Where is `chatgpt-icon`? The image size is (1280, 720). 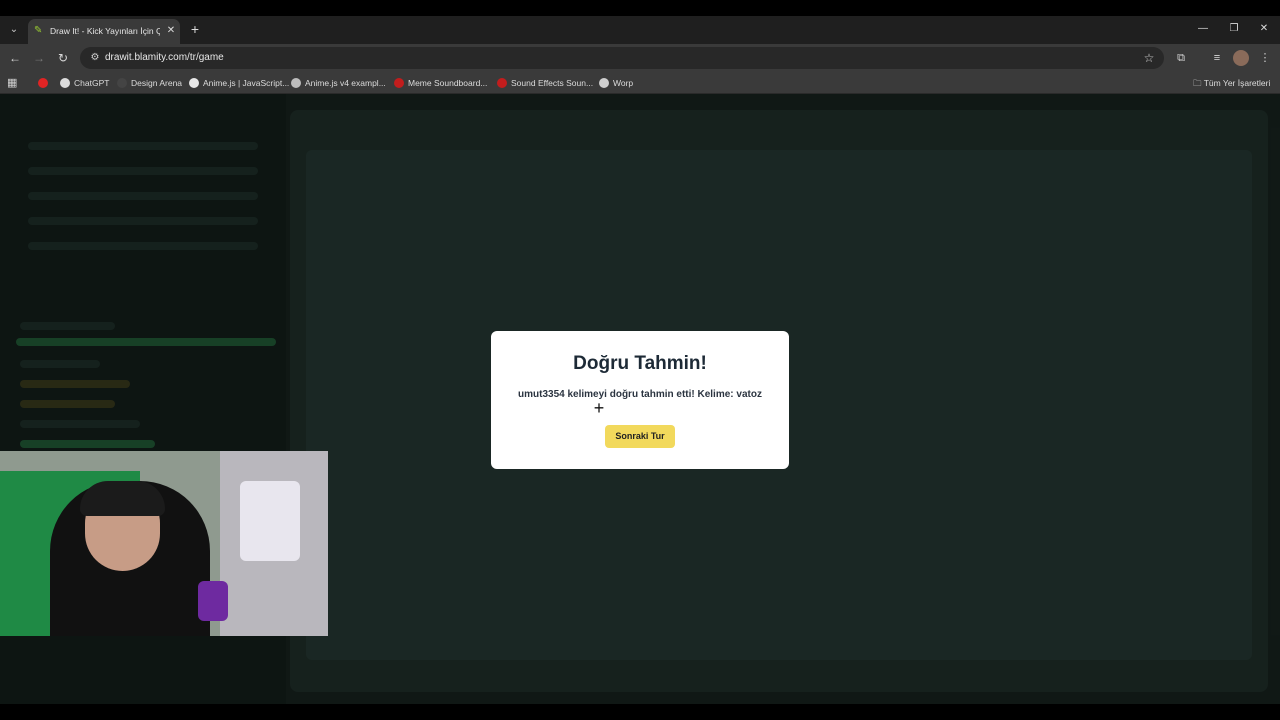
chatgpt-icon is located at coordinates (65, 83).